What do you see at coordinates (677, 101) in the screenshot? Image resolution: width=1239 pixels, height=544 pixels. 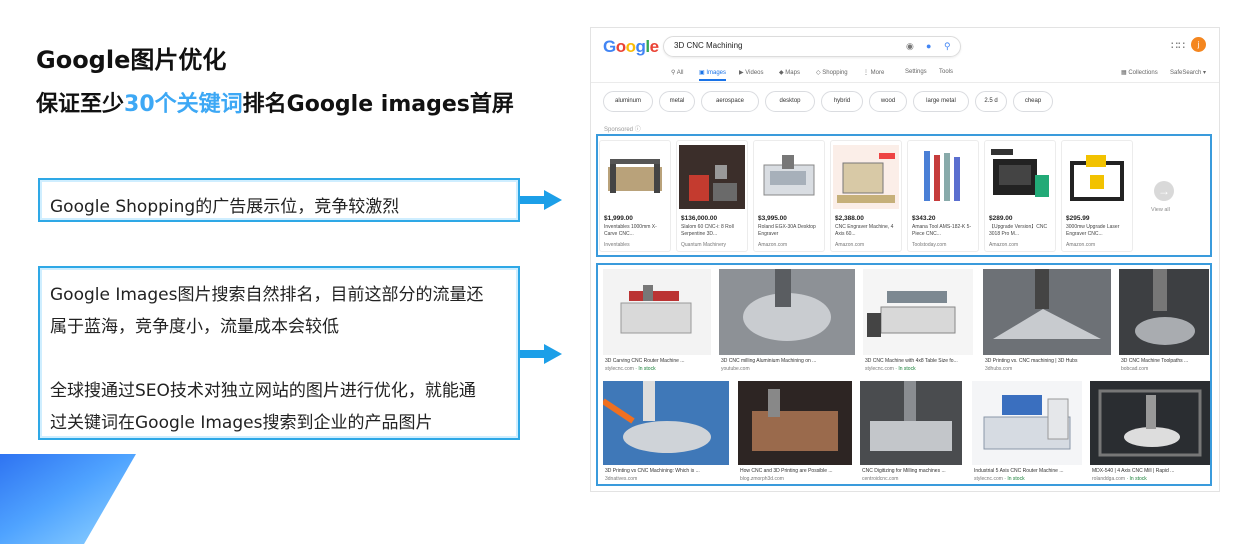 I see `chip: metal` at bounding box center [677, 101].